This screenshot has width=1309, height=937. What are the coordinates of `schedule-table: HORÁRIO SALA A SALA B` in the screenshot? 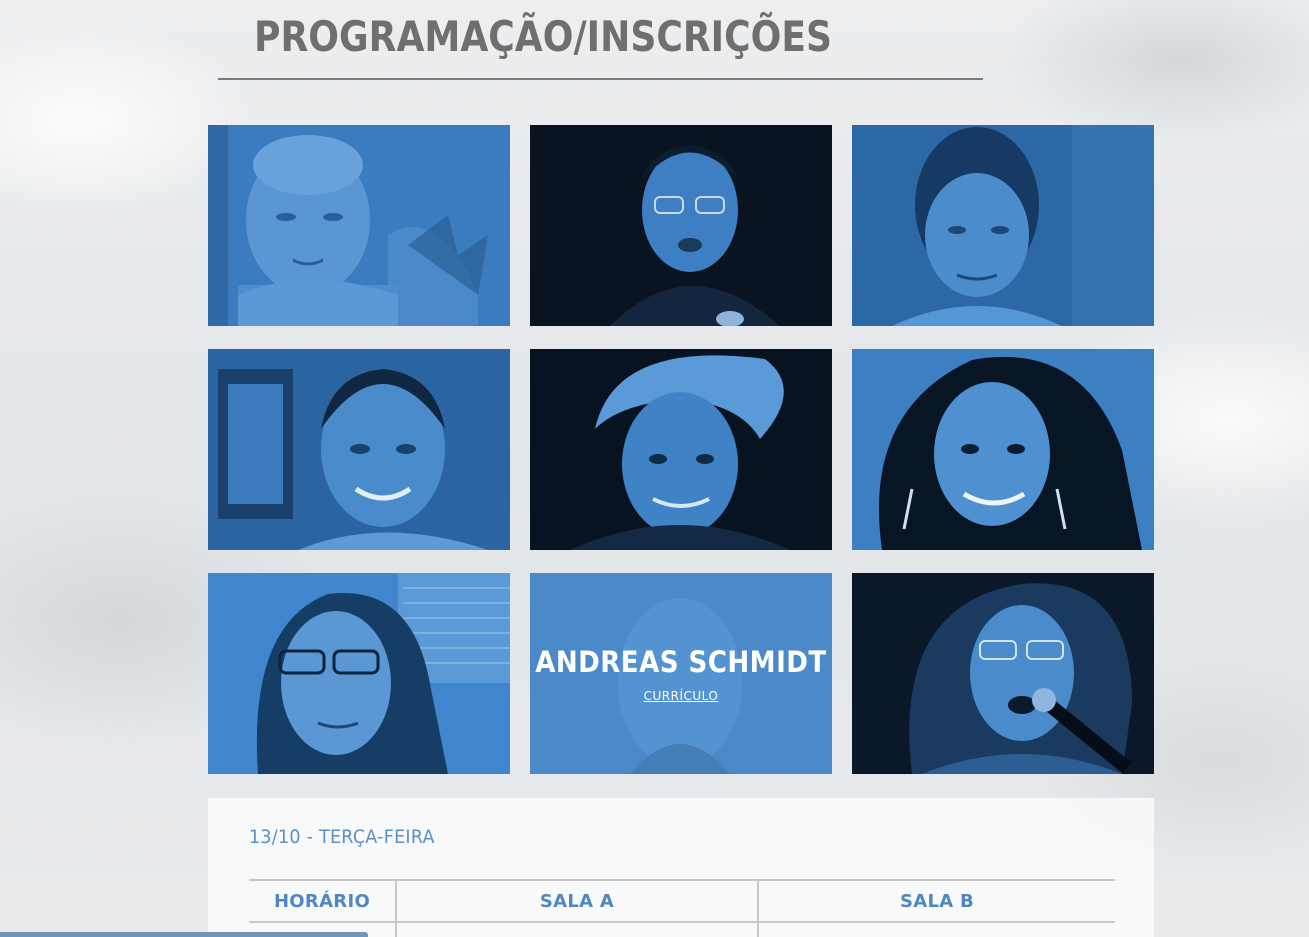 It's located at (682, 908).